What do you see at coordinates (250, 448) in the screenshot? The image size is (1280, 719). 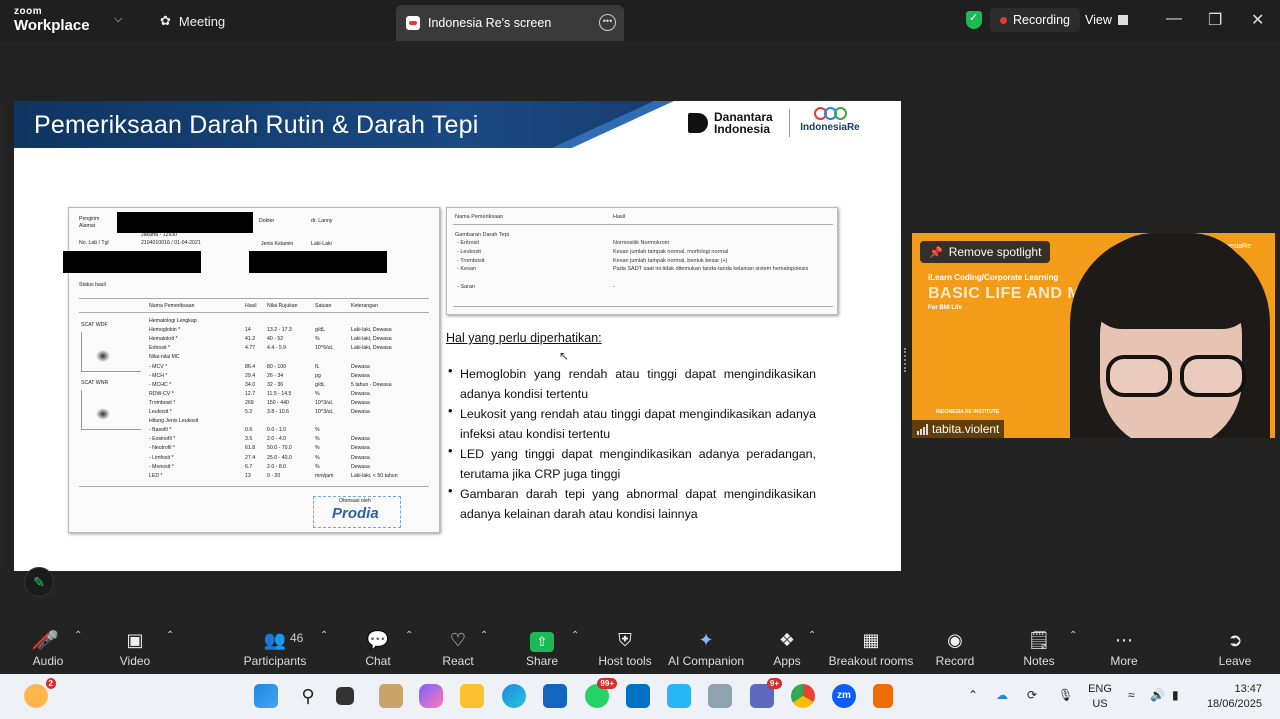 I see `report-cell: 61.8` at bounding box center [250, 448].